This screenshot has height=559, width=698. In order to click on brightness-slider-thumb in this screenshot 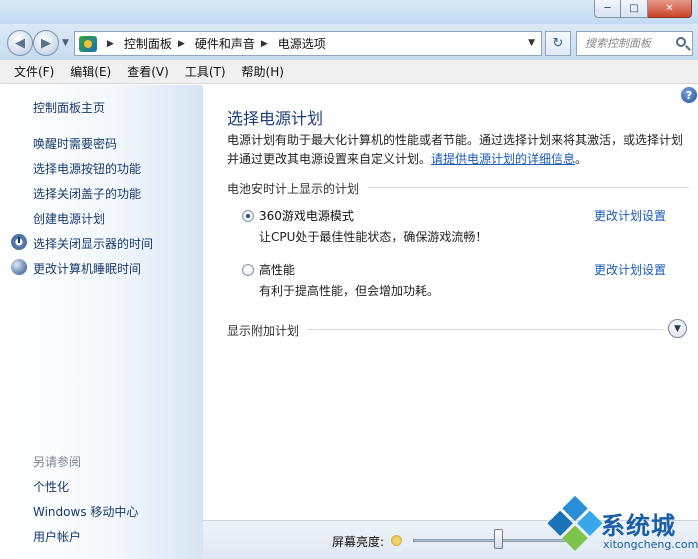, I will do `click(498, 539)`.